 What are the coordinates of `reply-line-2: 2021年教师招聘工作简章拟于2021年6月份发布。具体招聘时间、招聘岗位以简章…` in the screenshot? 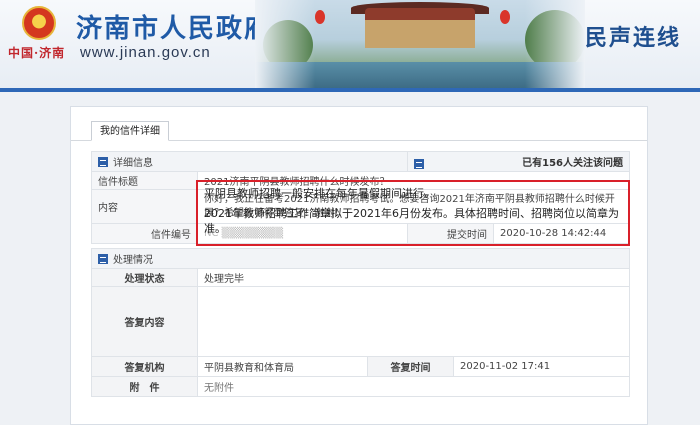 It's located at (411, 221).